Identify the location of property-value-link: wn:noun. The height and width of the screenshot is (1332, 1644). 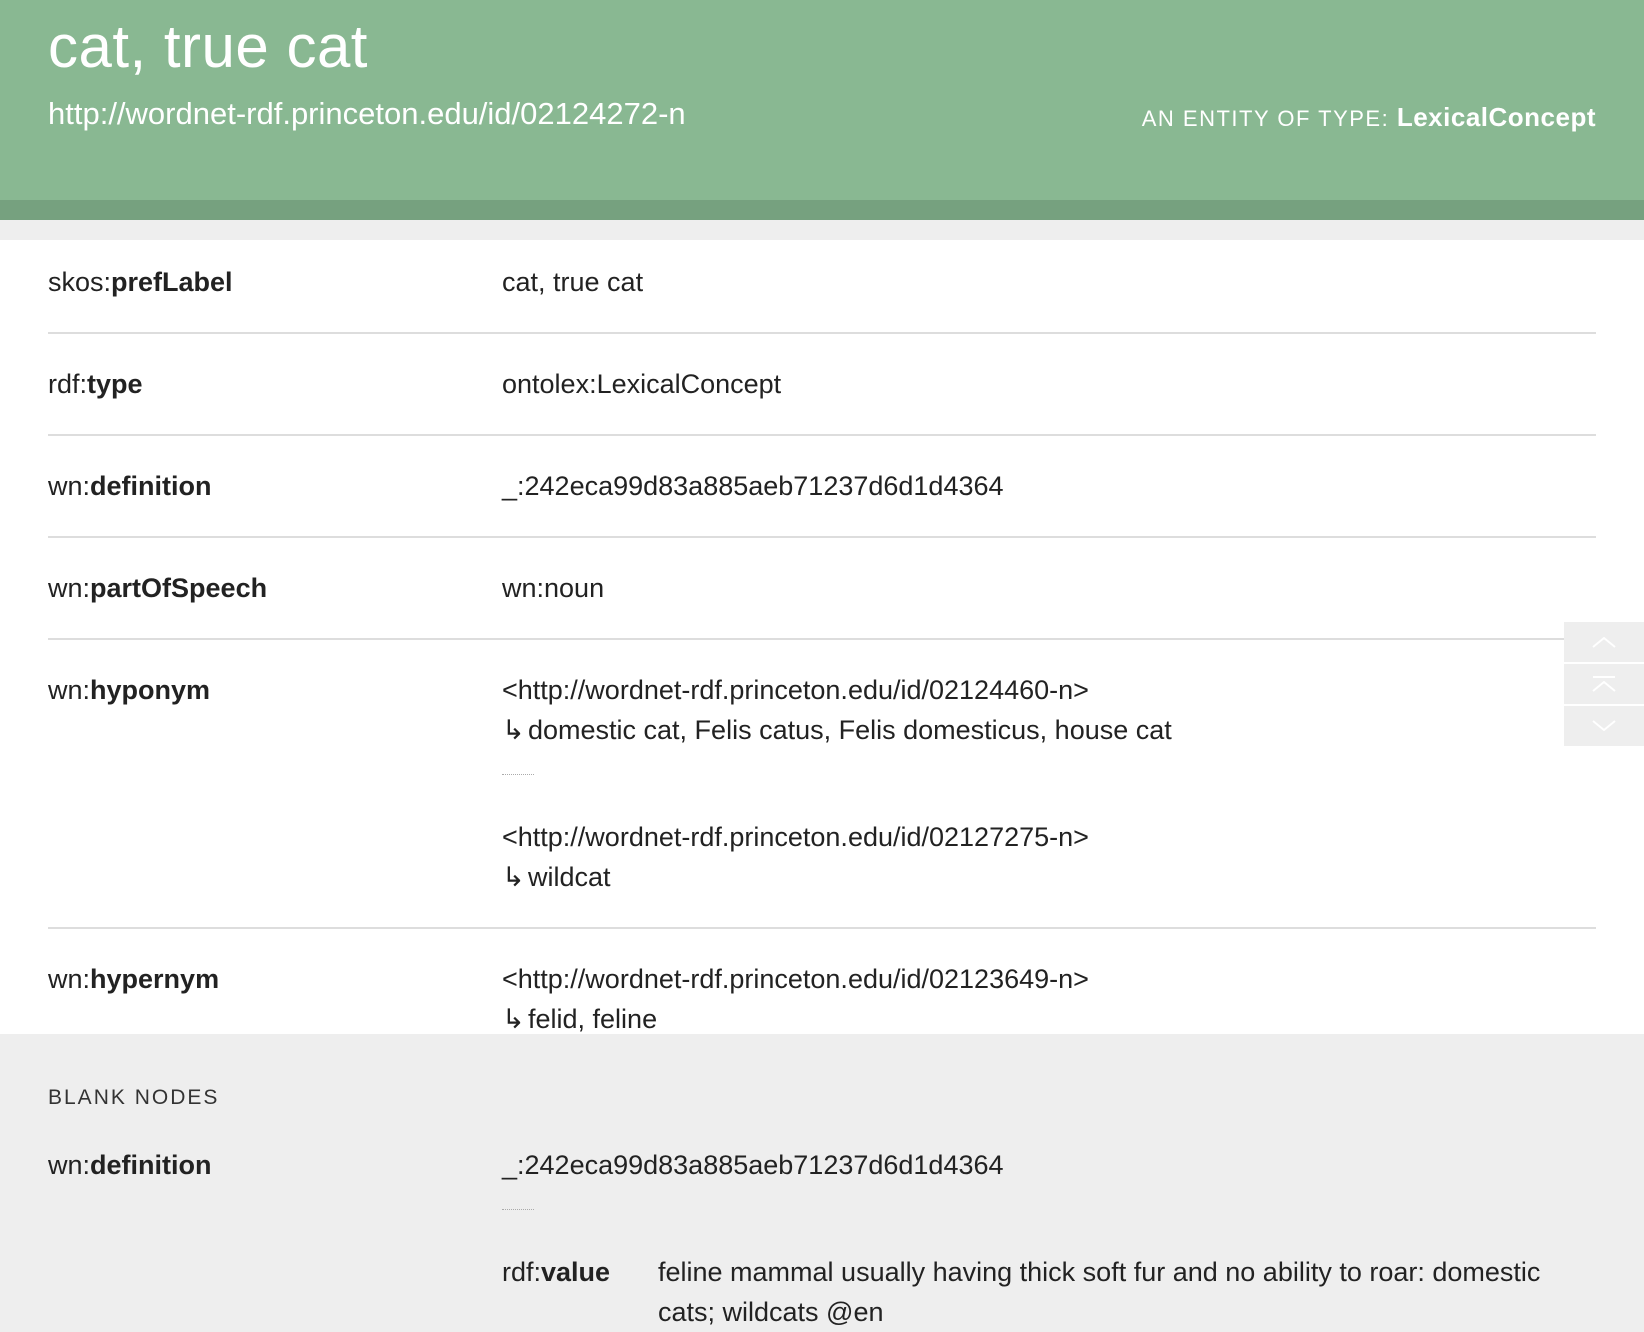
(553, 588).